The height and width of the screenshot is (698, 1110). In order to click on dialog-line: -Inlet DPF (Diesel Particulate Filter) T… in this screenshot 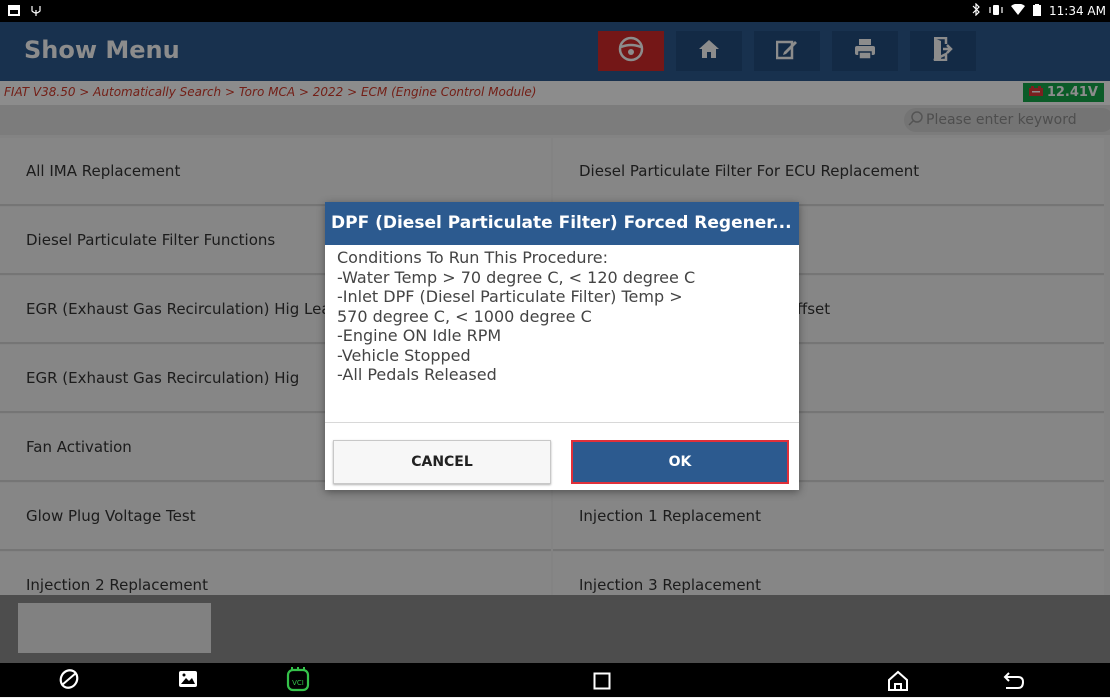, I will do `click(510, 296)`.